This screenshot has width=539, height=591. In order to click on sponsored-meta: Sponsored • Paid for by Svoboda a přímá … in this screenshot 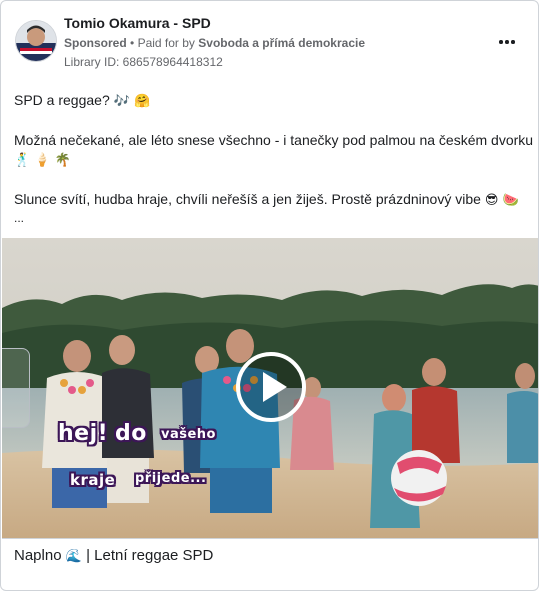, I will do `click(214, 43)`.